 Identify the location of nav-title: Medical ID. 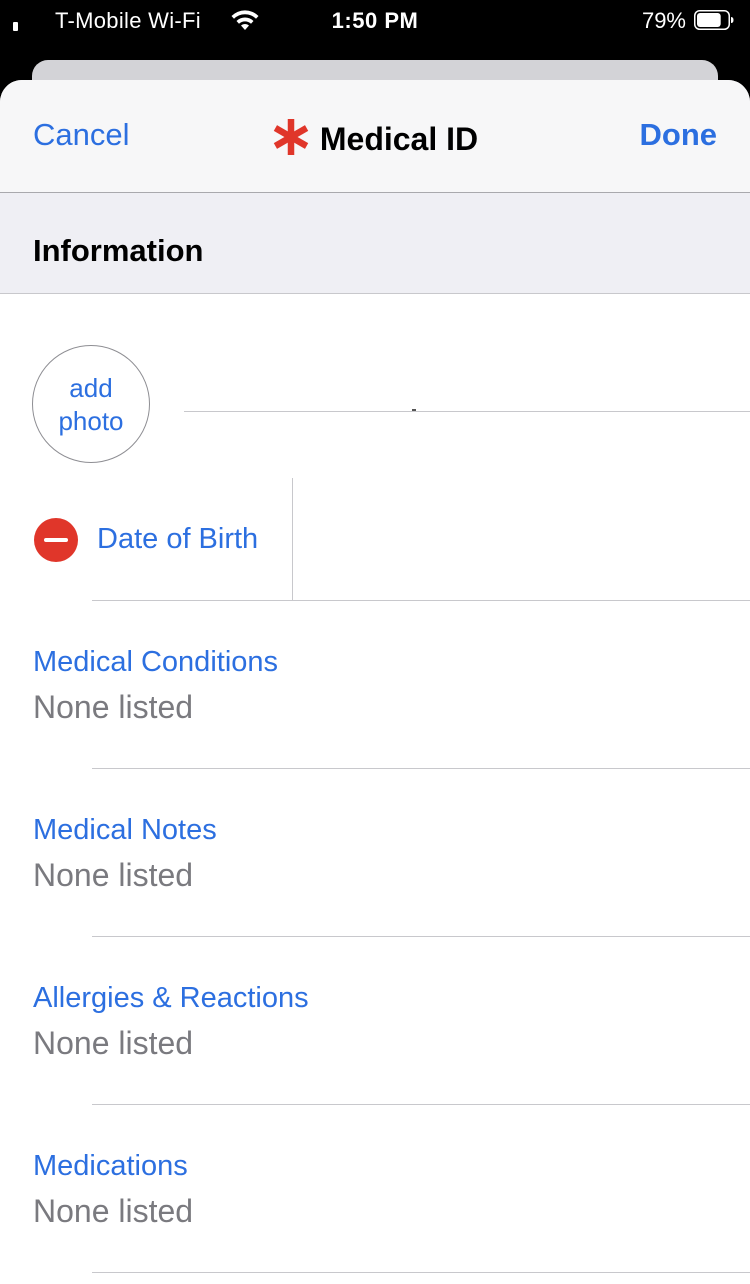
(375, 138).